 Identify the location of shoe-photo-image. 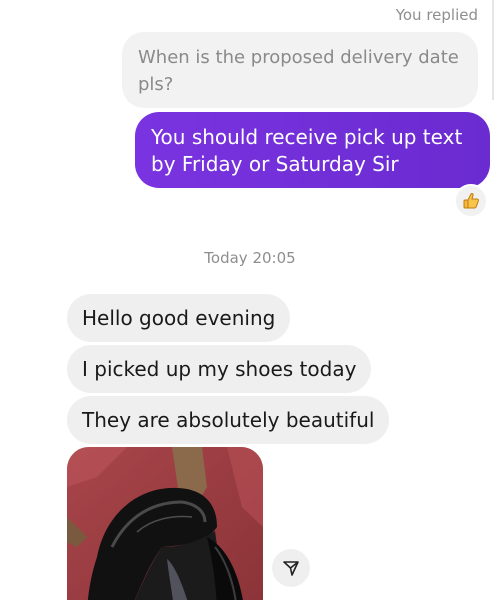
(165, 523).